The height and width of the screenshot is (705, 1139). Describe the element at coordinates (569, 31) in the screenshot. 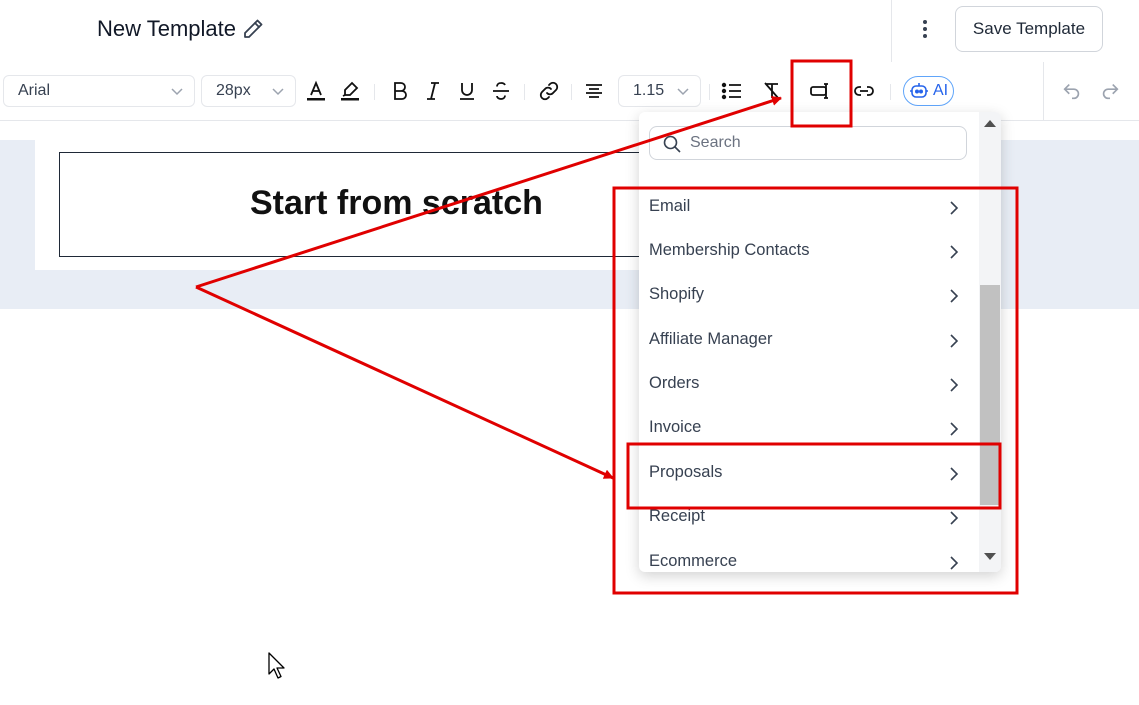

I see `top-bar: New Template Save Template` at that location.